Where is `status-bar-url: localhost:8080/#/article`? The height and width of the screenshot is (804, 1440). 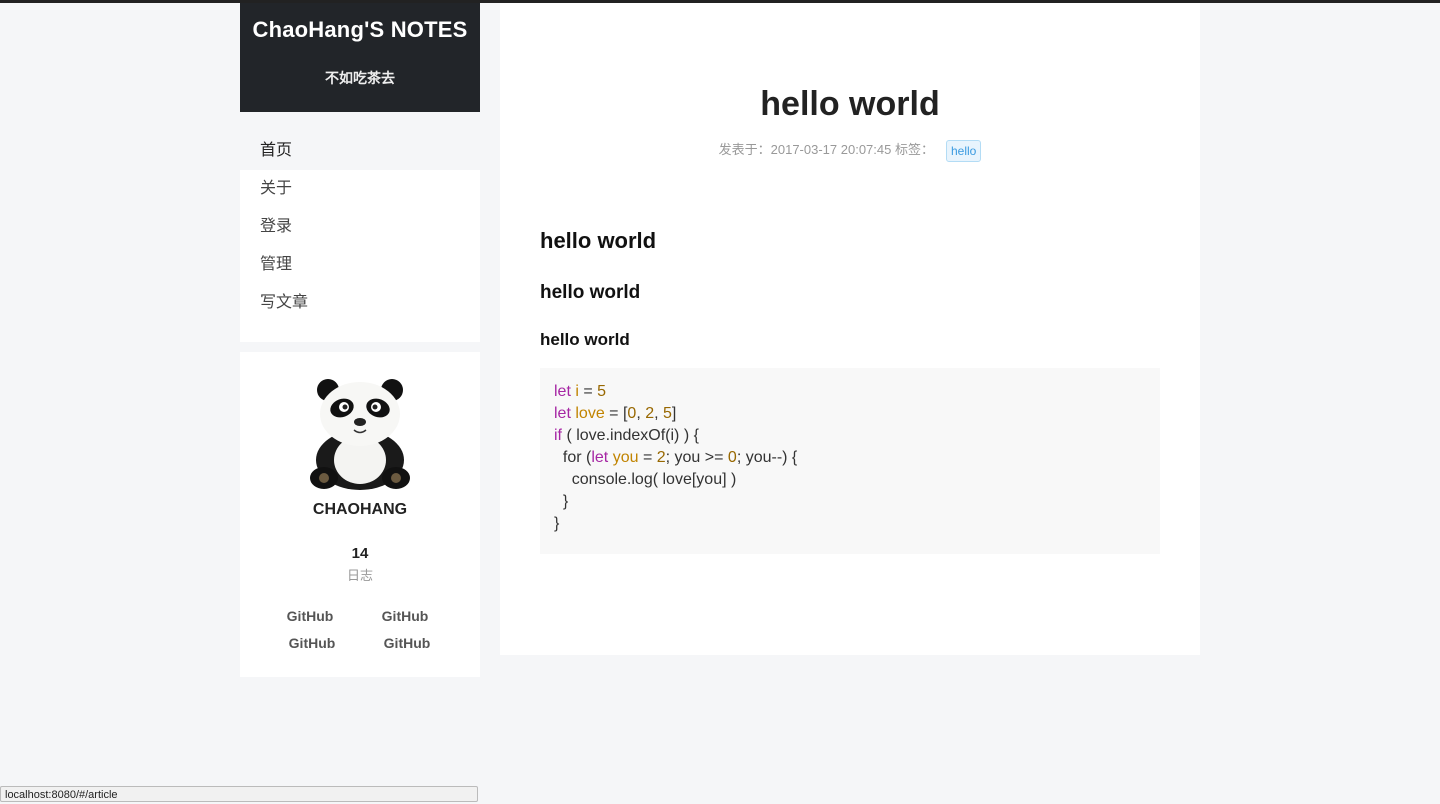
status-bar-url: localhost:8080/#/article is located at coordinates (239, 794).